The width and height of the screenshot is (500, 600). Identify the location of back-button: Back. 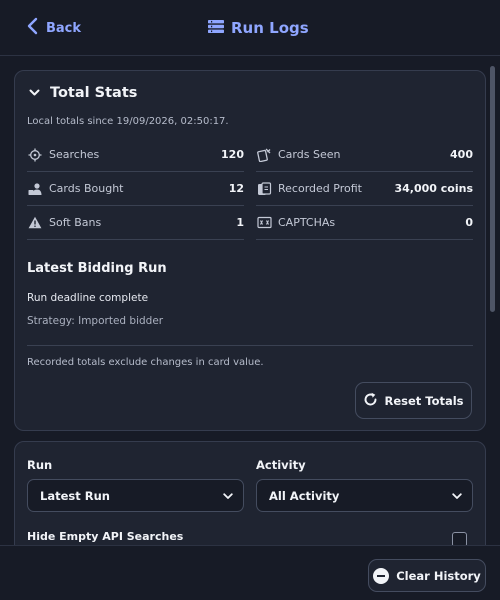
(53, 28).